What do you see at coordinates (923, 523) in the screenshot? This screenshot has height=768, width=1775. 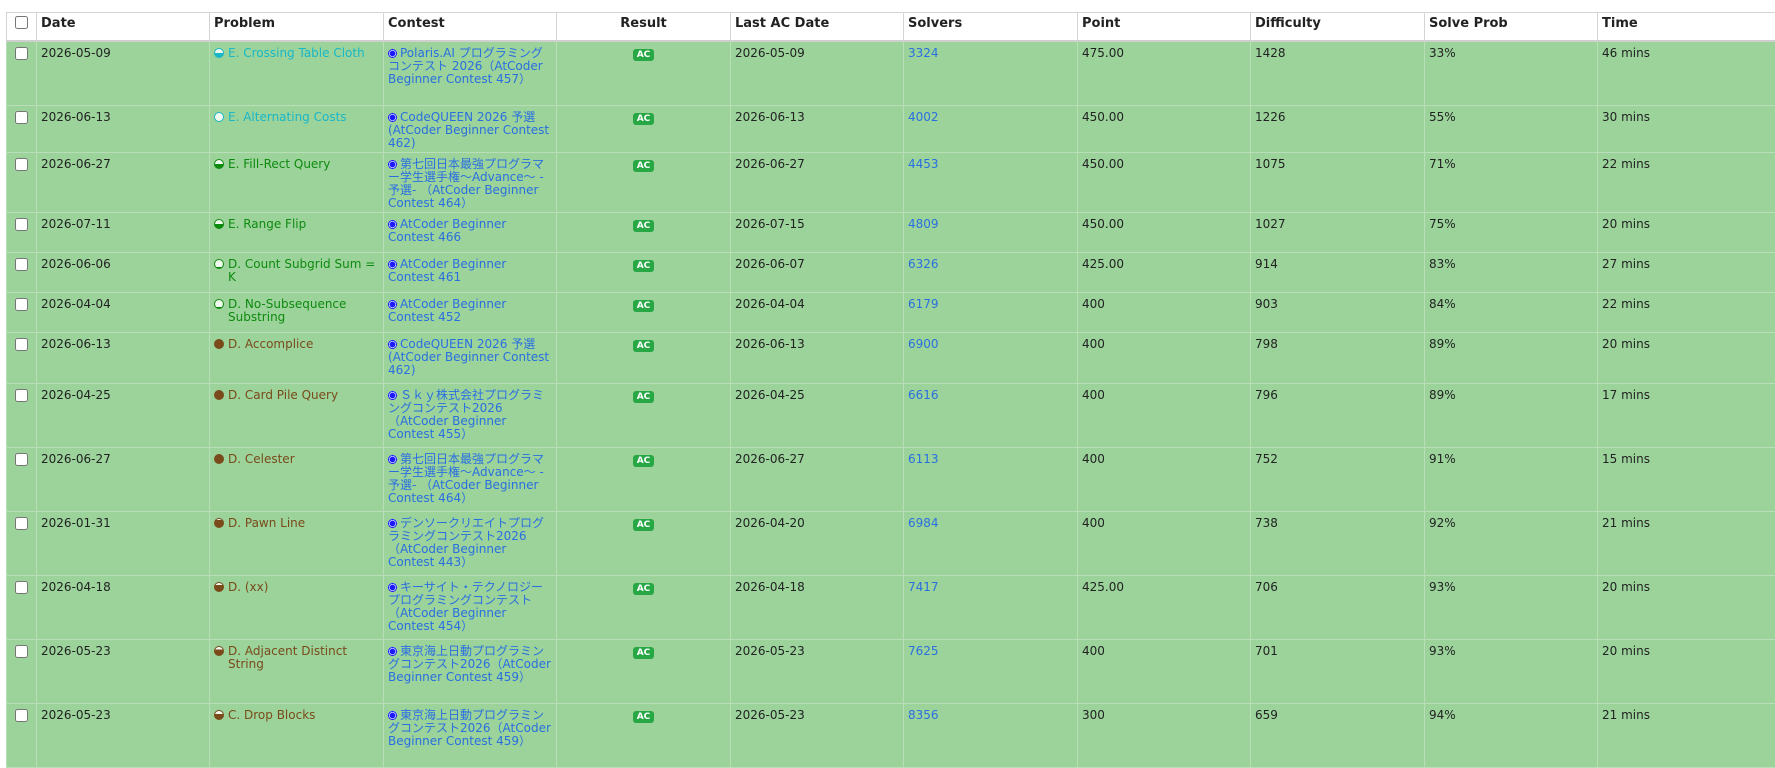 I see `solvers-link: 6984` at bounding box center [923, 523].